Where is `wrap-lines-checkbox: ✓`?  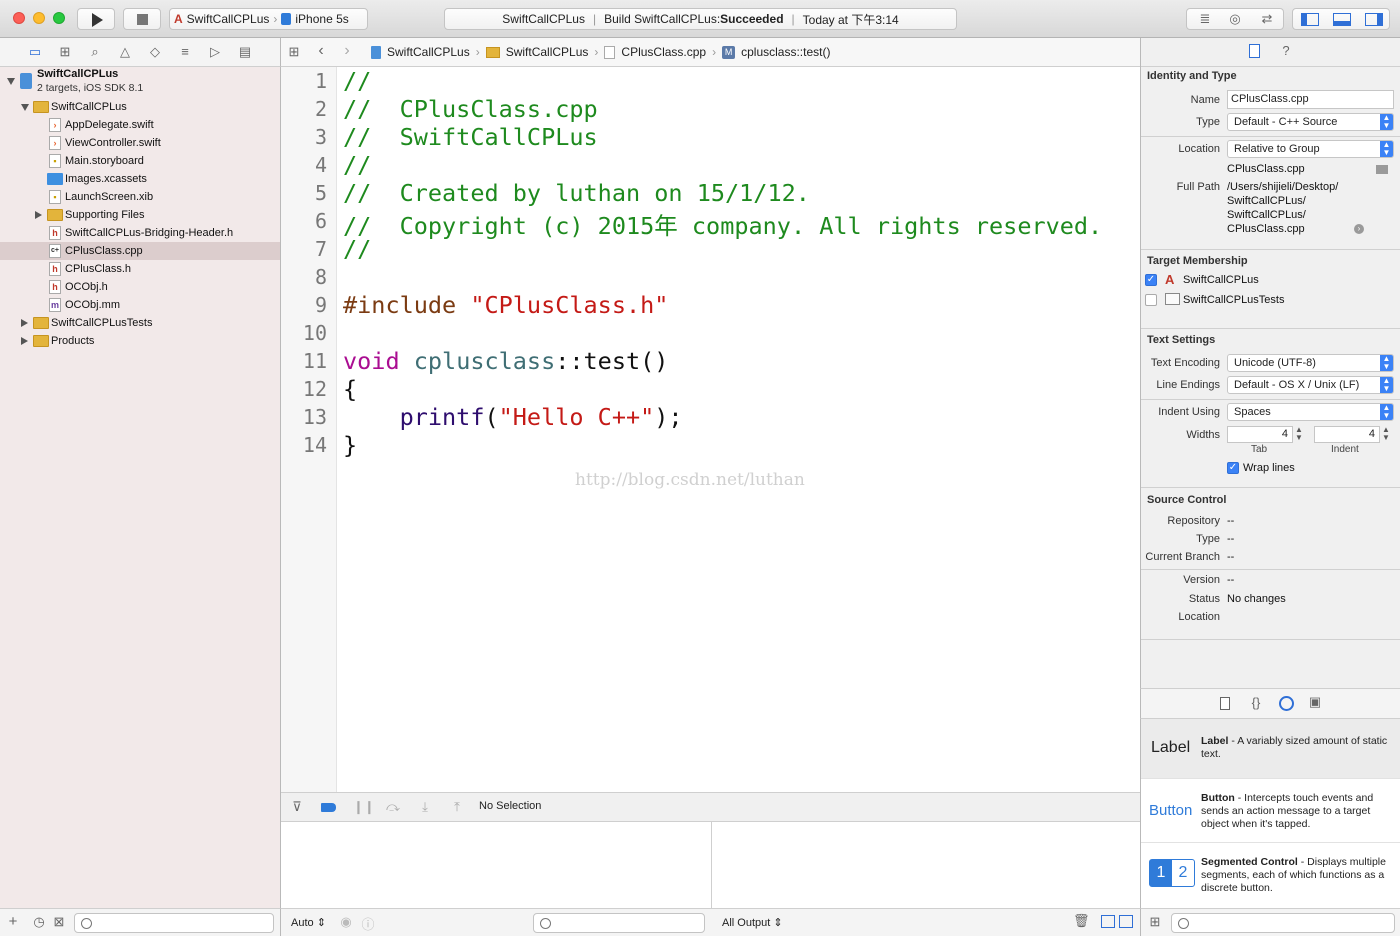 wrap-lines-checkbox: ✓ is located at coordinates (1233, 468).